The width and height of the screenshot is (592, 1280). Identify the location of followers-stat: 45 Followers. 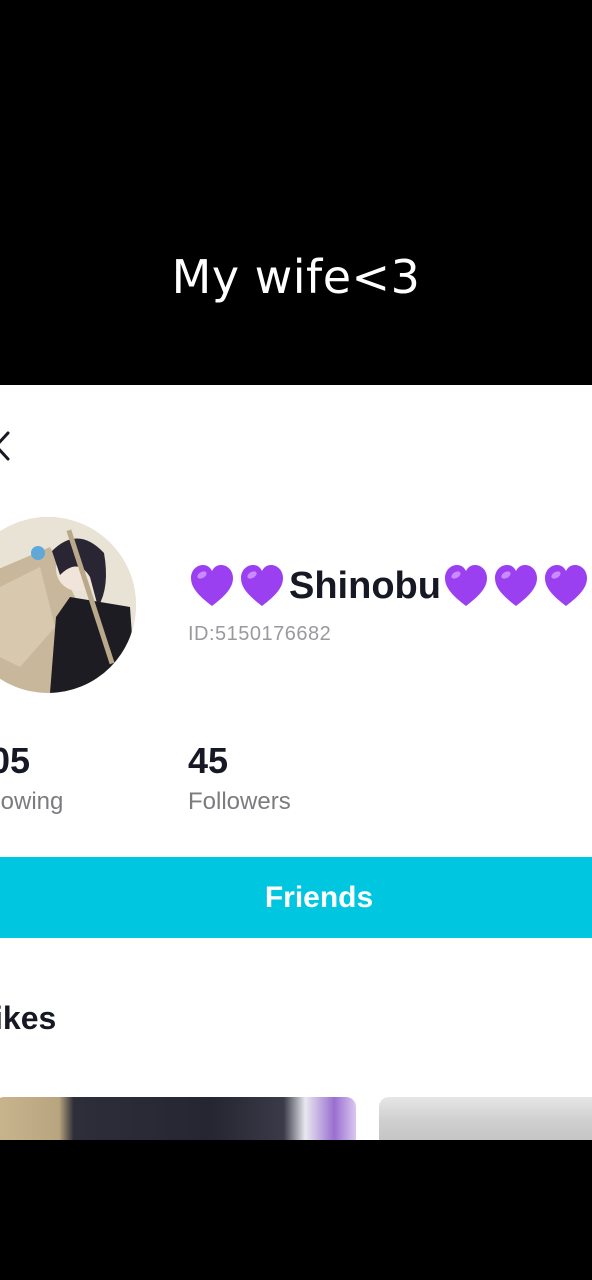
(239, 778).